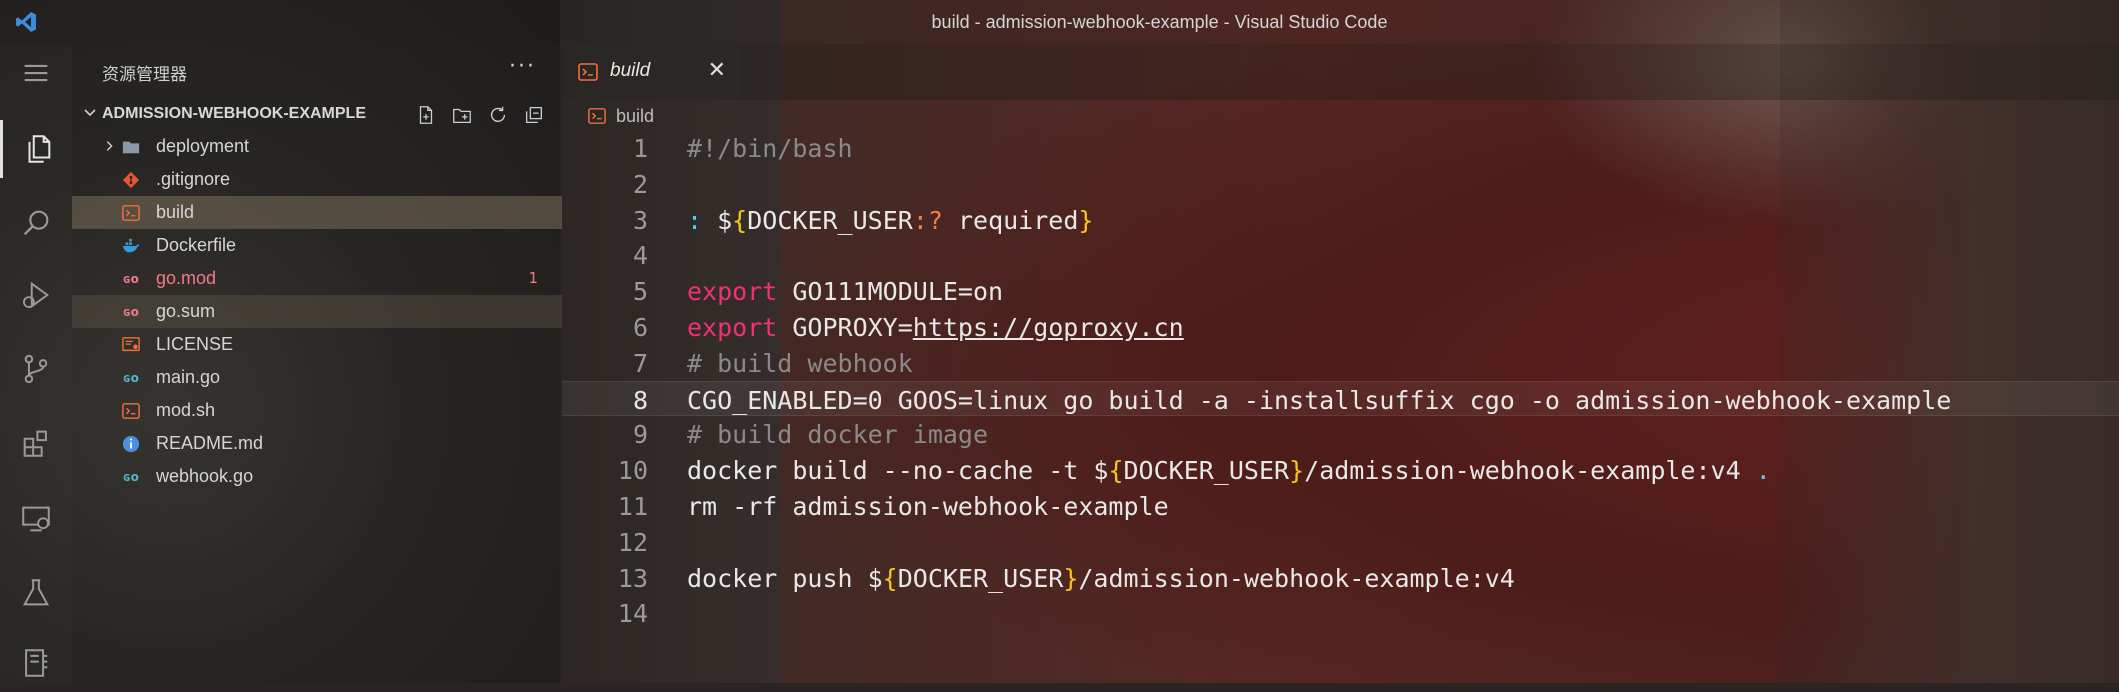 Image resolution: width=2119 pixels, height=692 pixels. I want to click on code-line: 11 rm -rf admission-webhook-example, so click(1340, 506).